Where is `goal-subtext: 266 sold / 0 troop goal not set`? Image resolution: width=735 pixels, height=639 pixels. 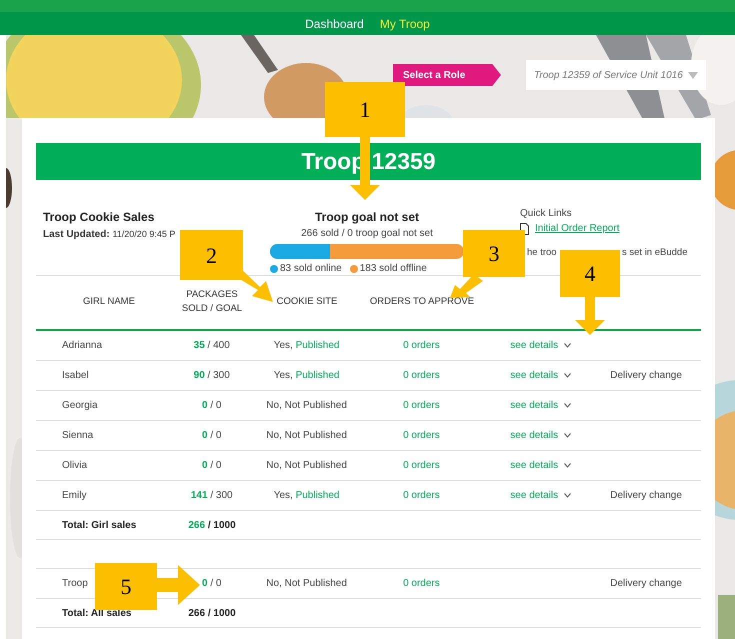 goal-subtext: 266 sold / 0 troop goal not set is located at coordinates (367, 234).